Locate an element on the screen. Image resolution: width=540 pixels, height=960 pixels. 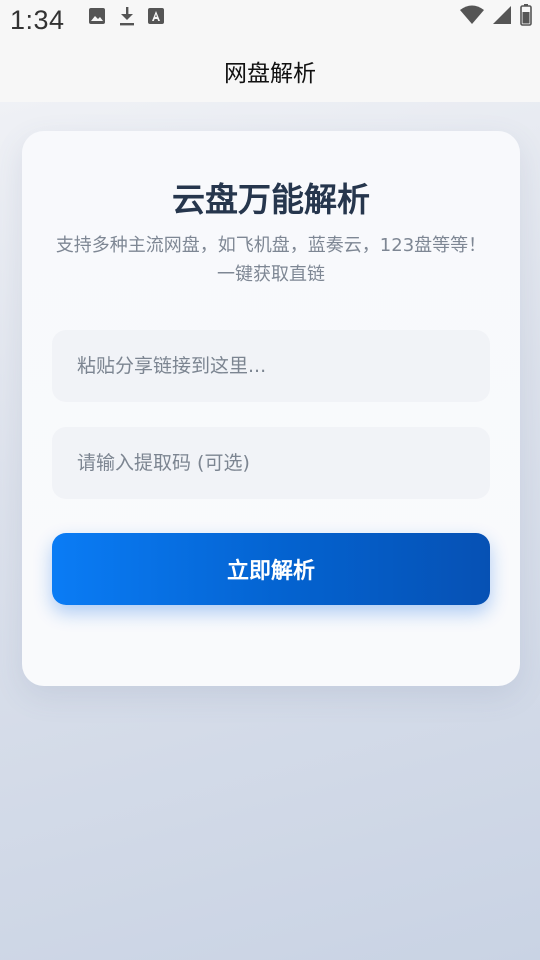
status-time: 1:34 is located at coordinates (37, 20).